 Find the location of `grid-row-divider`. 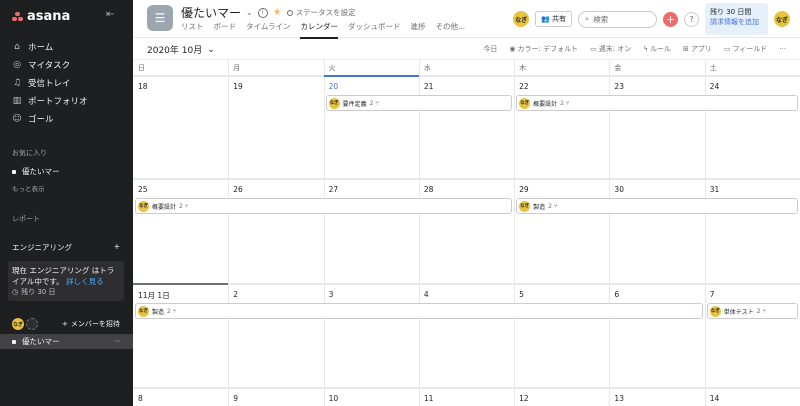

grid-row-divider is located at coordinates (466, 284).